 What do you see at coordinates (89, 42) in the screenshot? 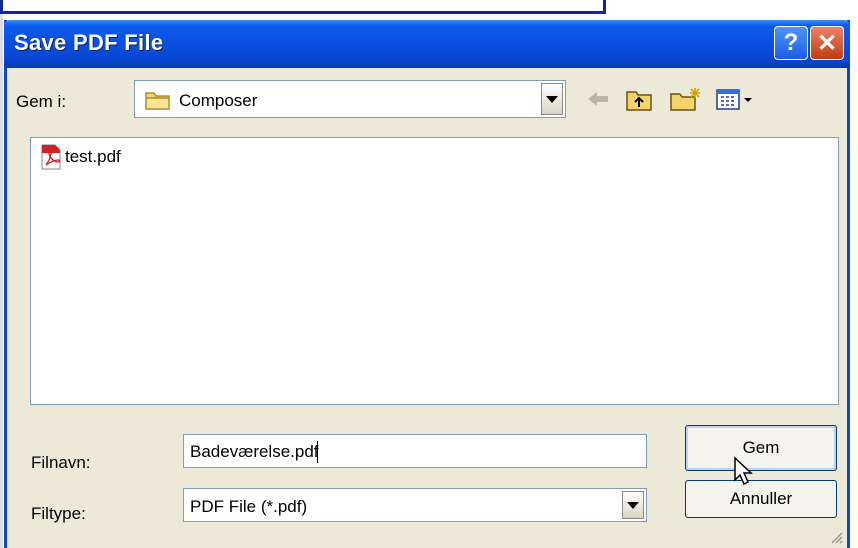
I see `dialog-title: Save PDF File` at bounding box center [89, 42].